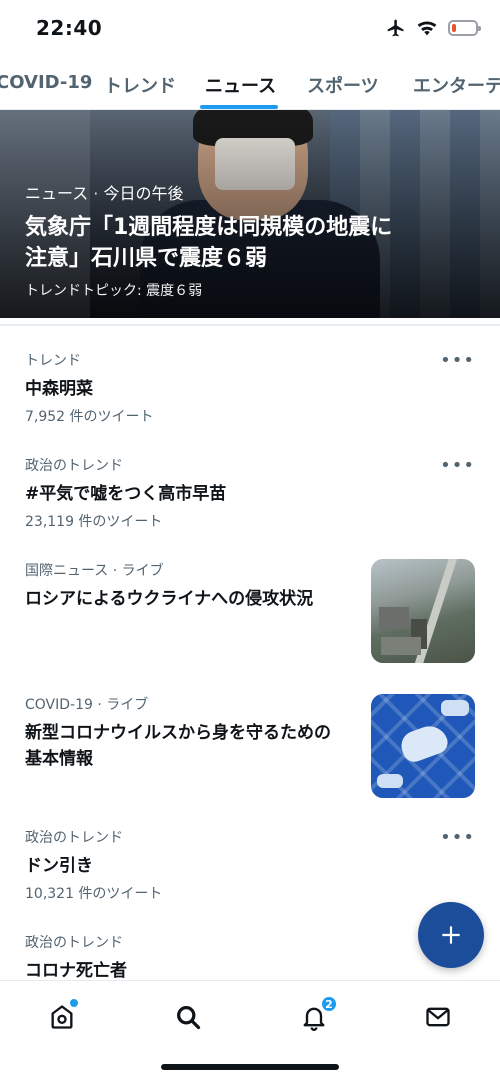 The width and height of the screenshot is (500, 1082). Describe the element at coordinates (250, 865) in the screenshot. I see `trend-item: 政治のトレンド ドン引き 10,321 件のツイート •••` at that location.